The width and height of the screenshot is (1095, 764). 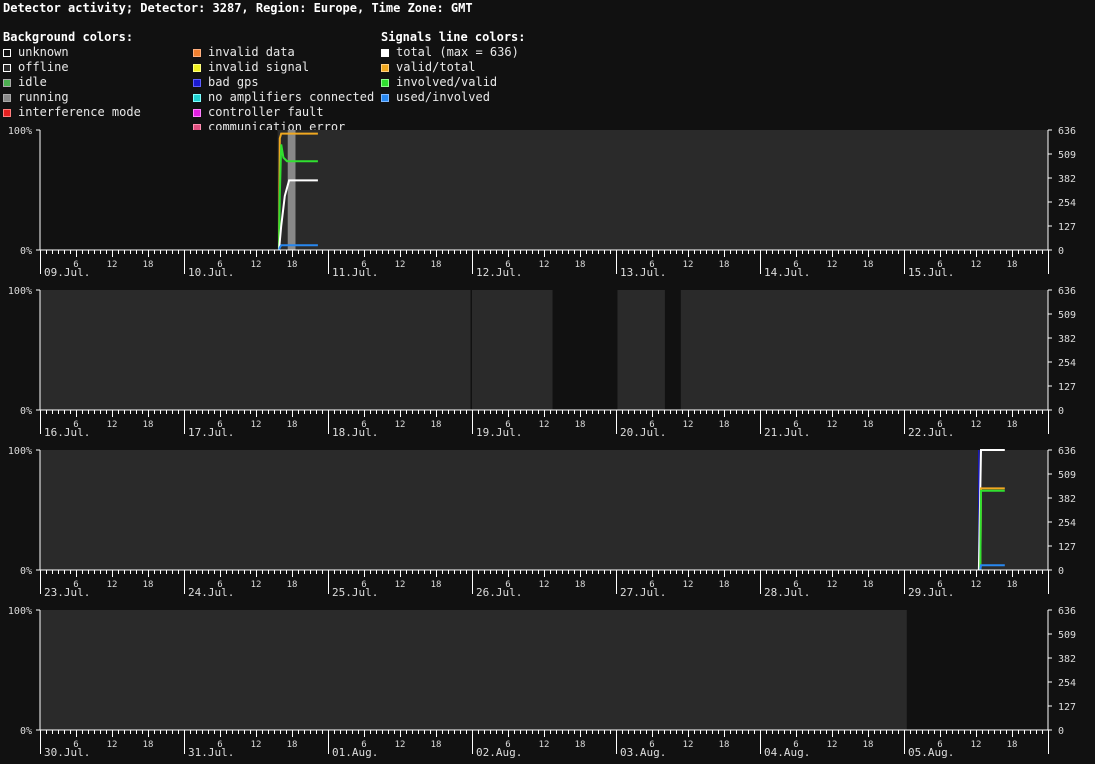 What do you see at coordinates (499, 432) in the screenshot?
I see `day-label: 19.Jul.` at bounding box center [499, 432].